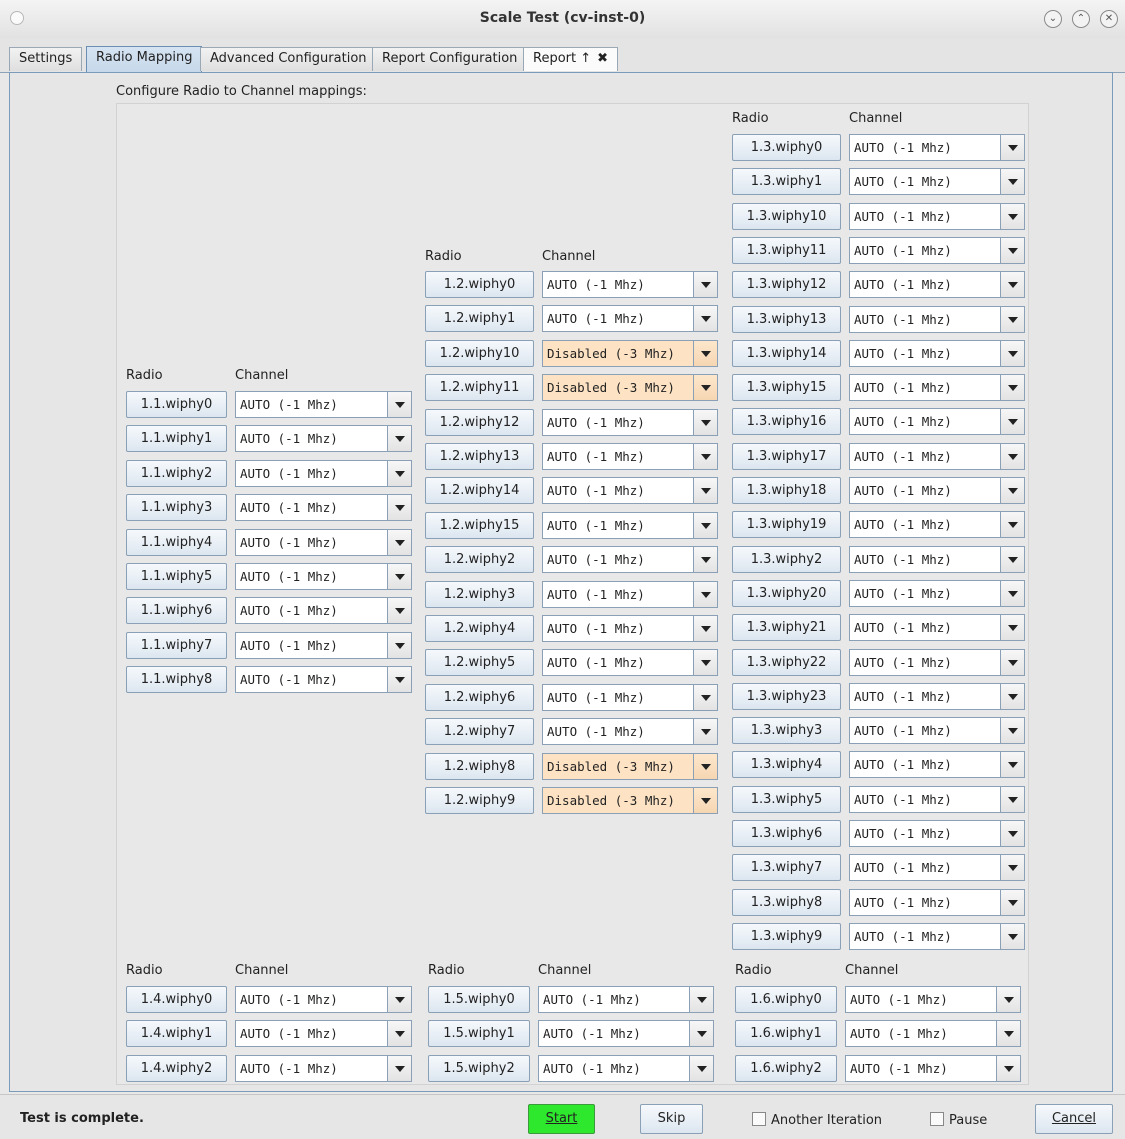  I want to click on radio-button: 1.2.wiphy5, so click(479, 662).